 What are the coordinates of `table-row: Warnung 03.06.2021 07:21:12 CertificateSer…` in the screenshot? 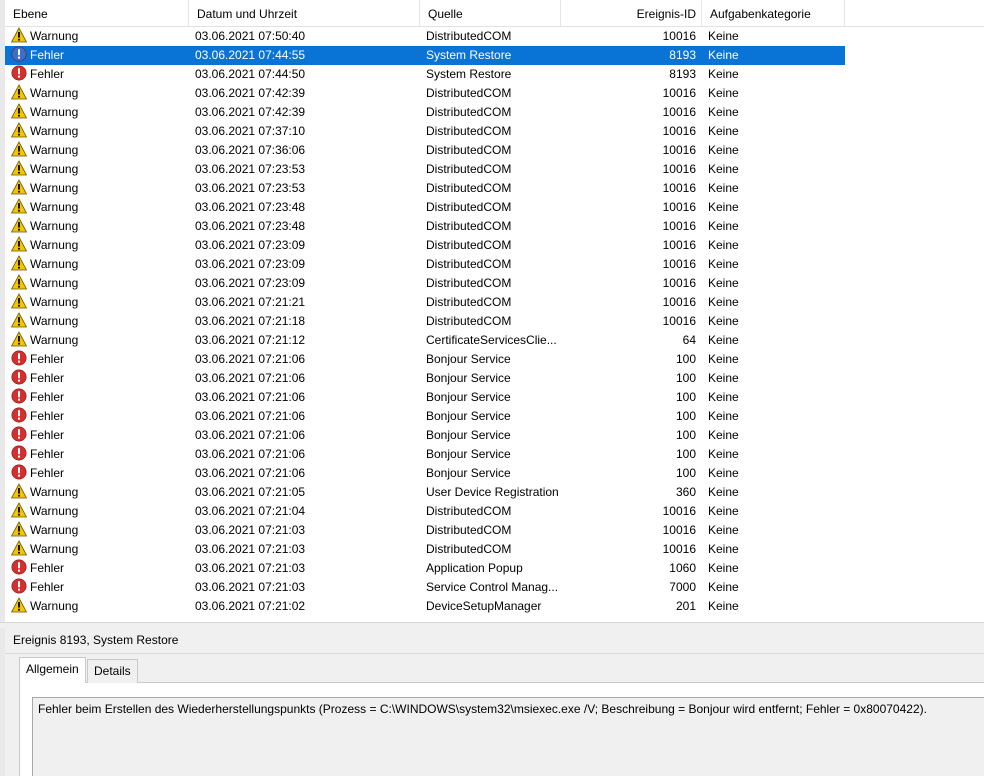 It's located at (425, 340).